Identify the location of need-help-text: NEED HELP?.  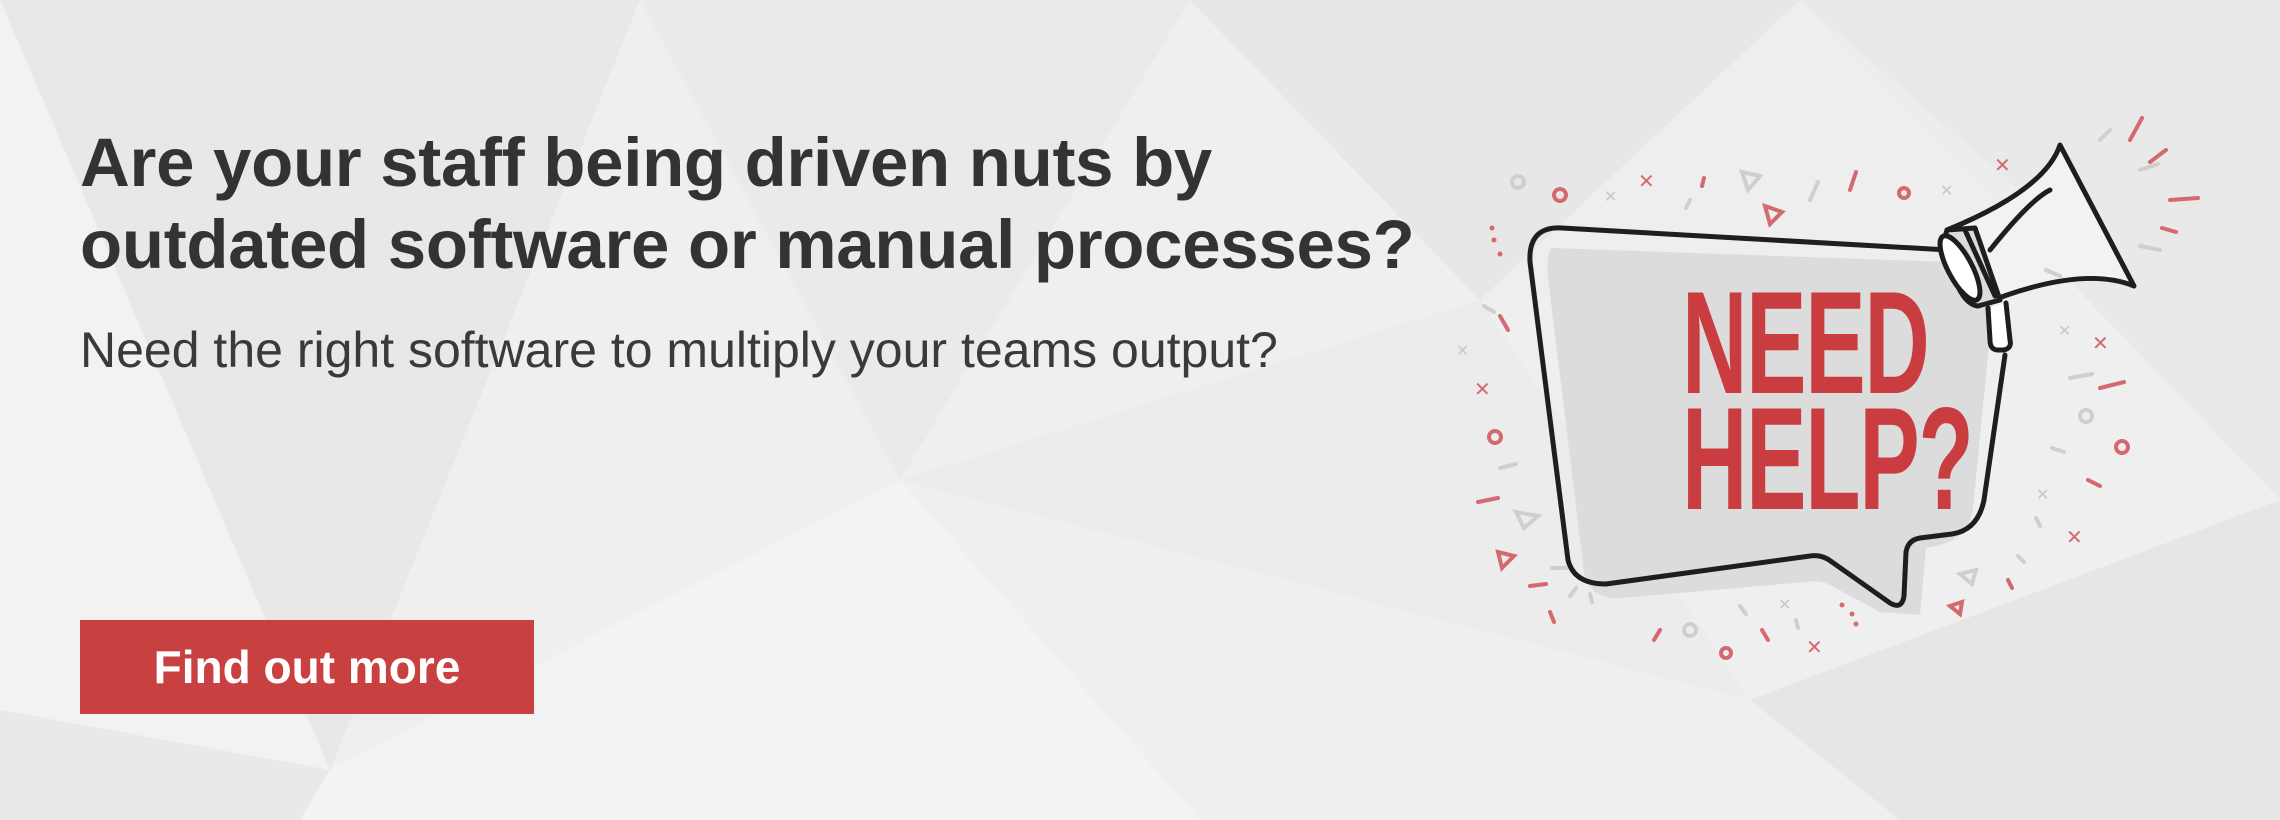
(1828, 405).